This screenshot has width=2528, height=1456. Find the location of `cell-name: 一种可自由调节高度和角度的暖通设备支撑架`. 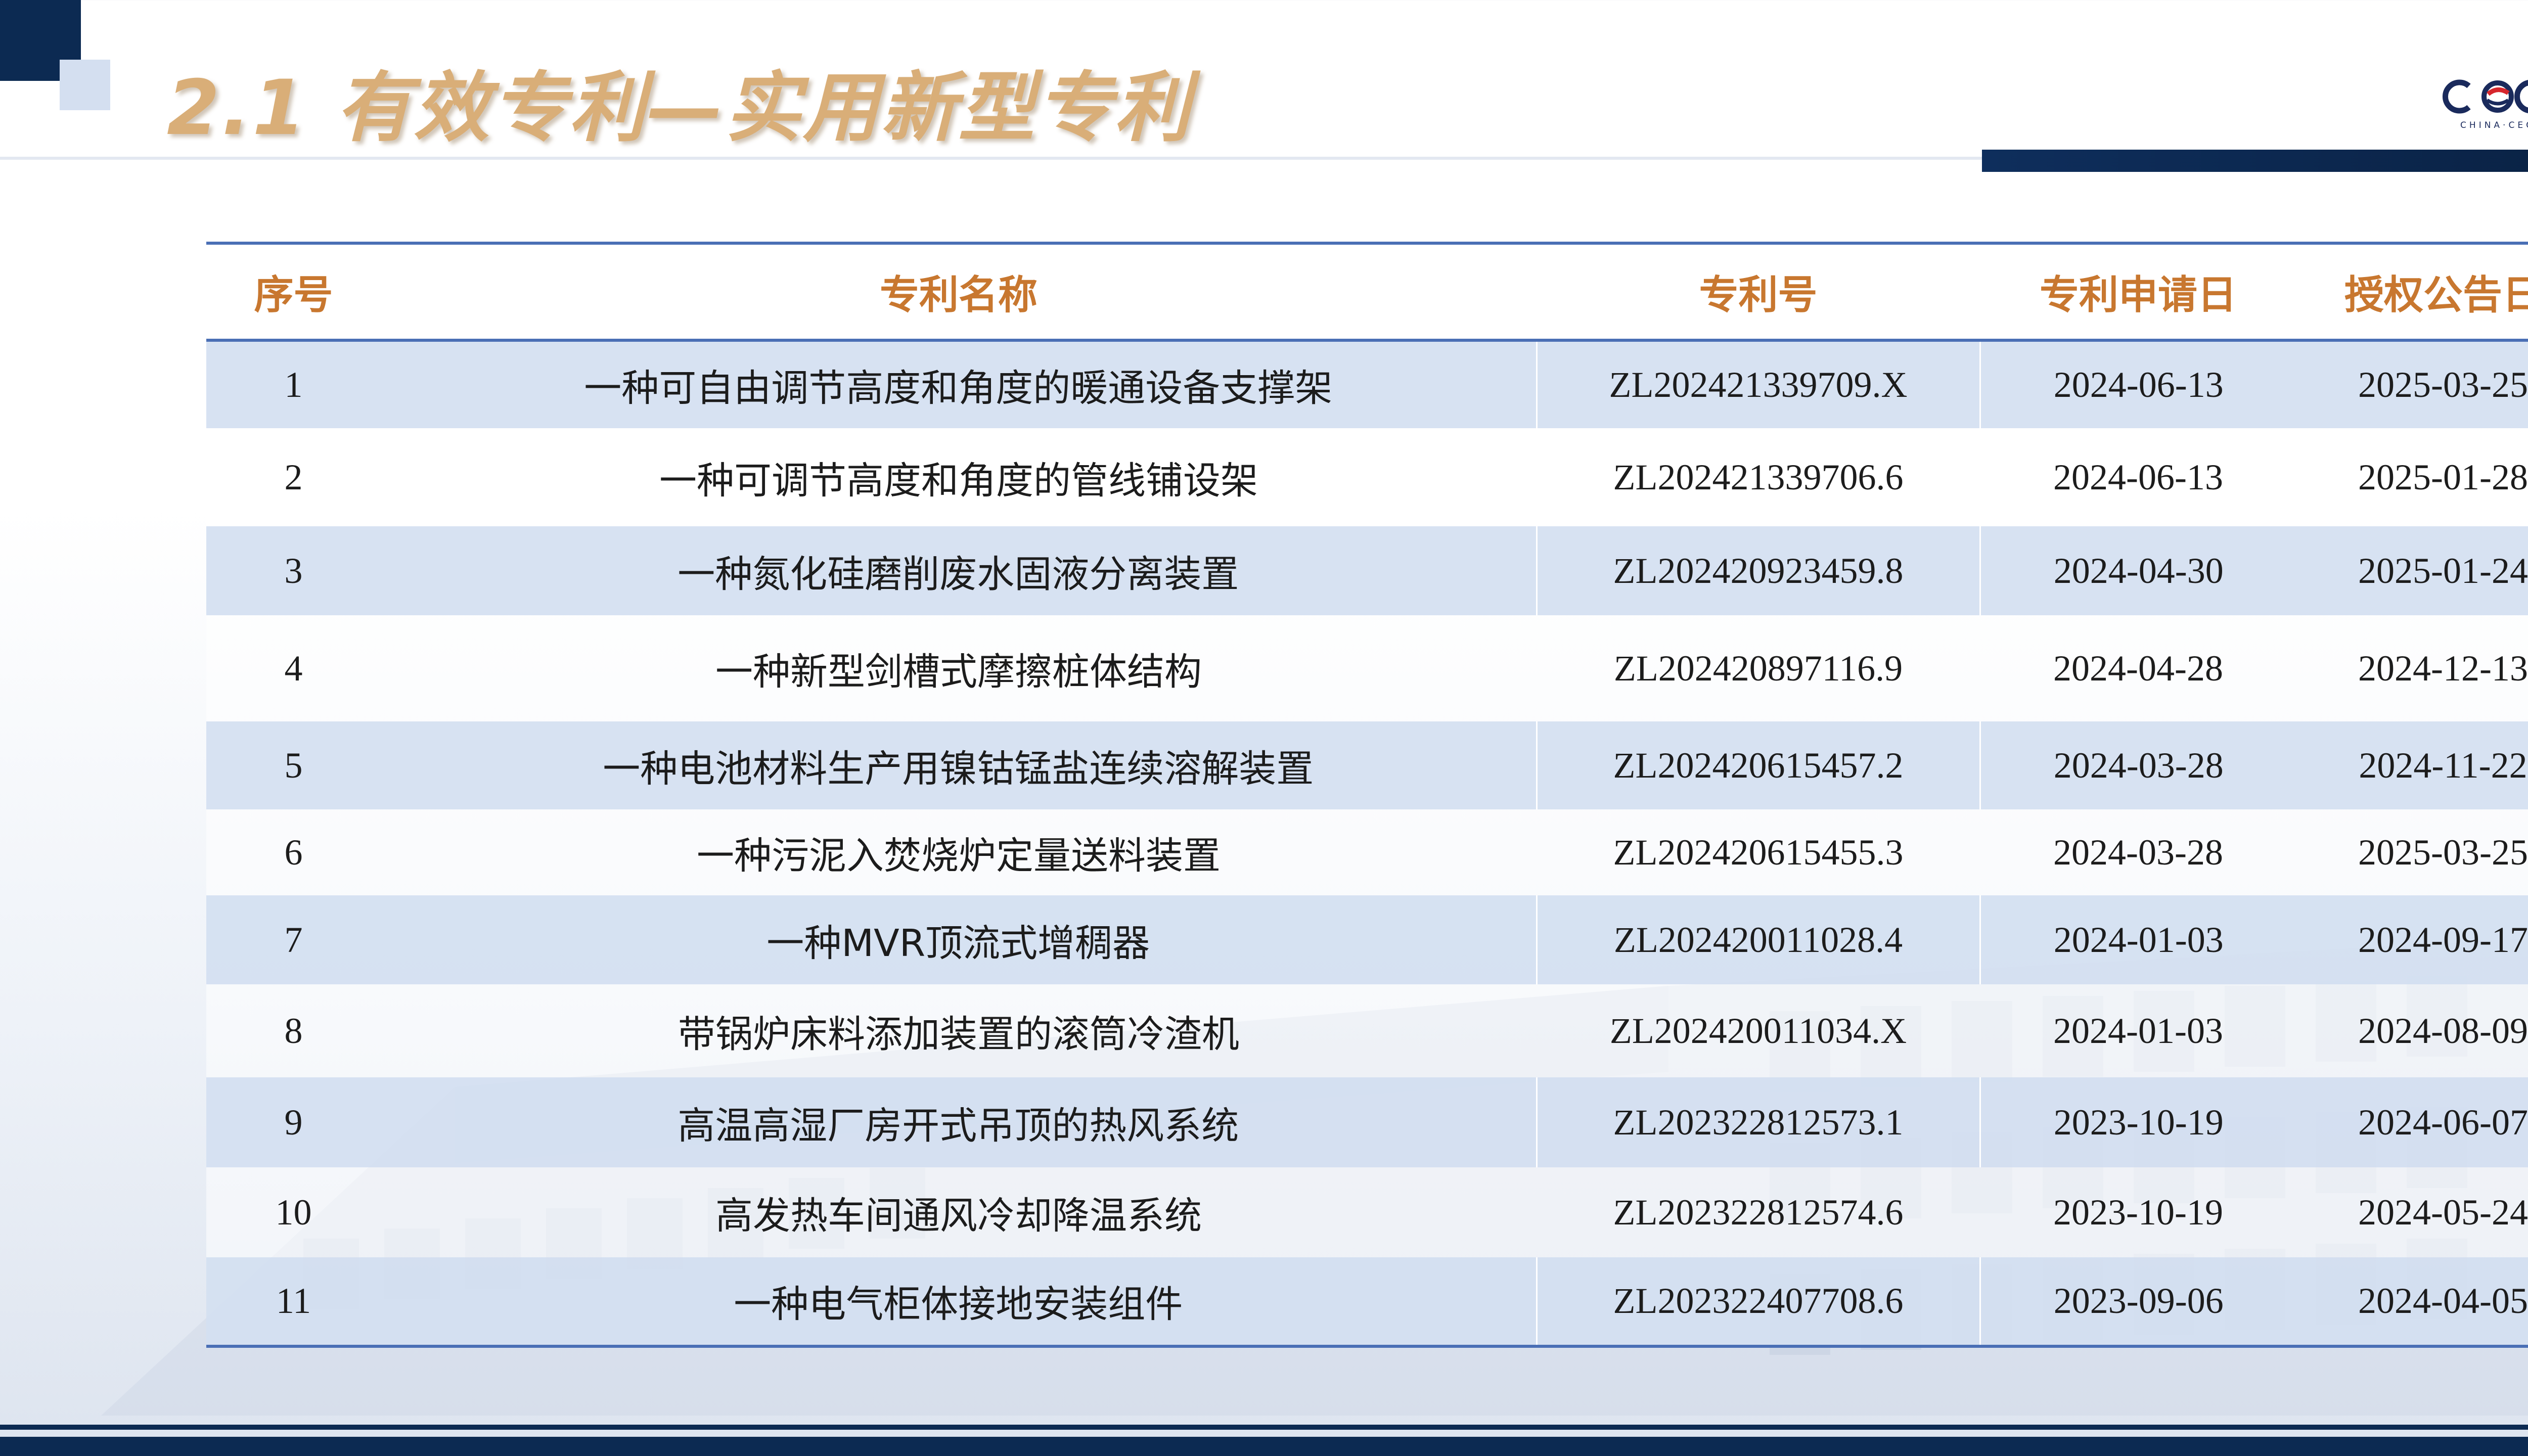

cell-name: 一种可自由调节高度和角度的暖通设备支撑架 is located at coordinates (960, 384).